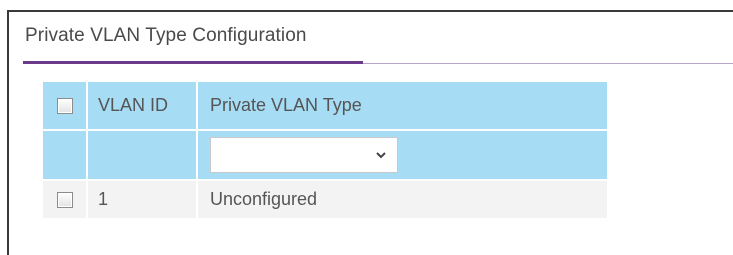  I want to click on row-checkbox-cell, so click(65, 199).